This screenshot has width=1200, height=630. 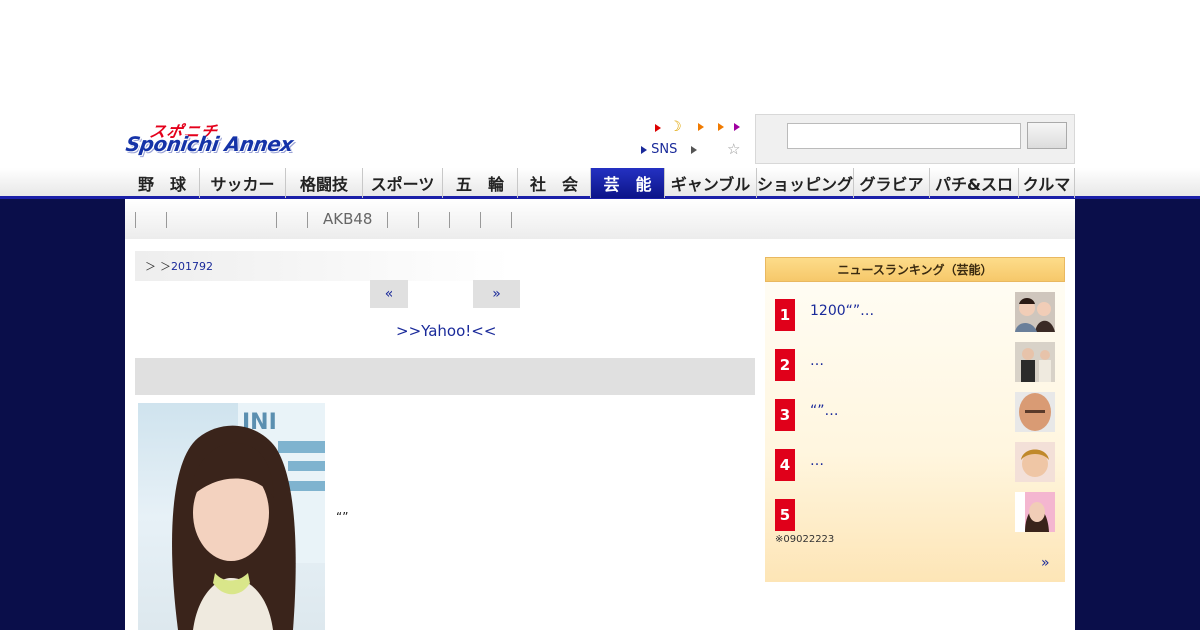 I want to click on article-photo: INI, so click(x=231, y=516).